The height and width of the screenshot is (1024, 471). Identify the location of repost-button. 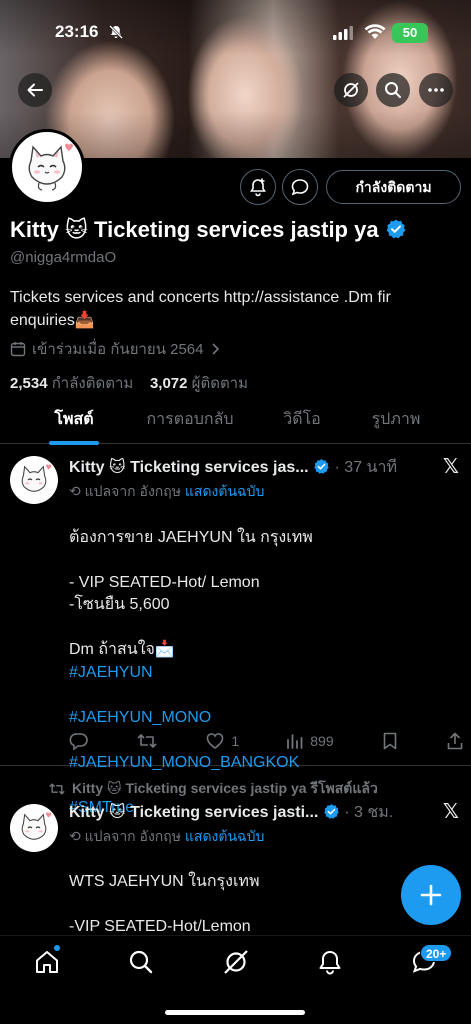
(147, 741).